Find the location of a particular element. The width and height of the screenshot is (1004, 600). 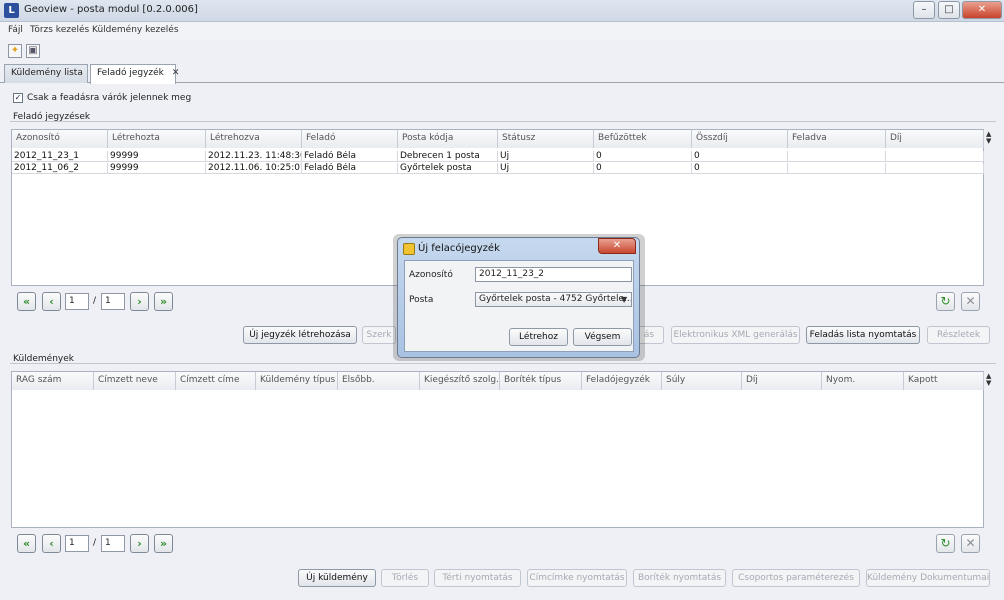

id-label: Azonosító is located at coordinates (431, 275).